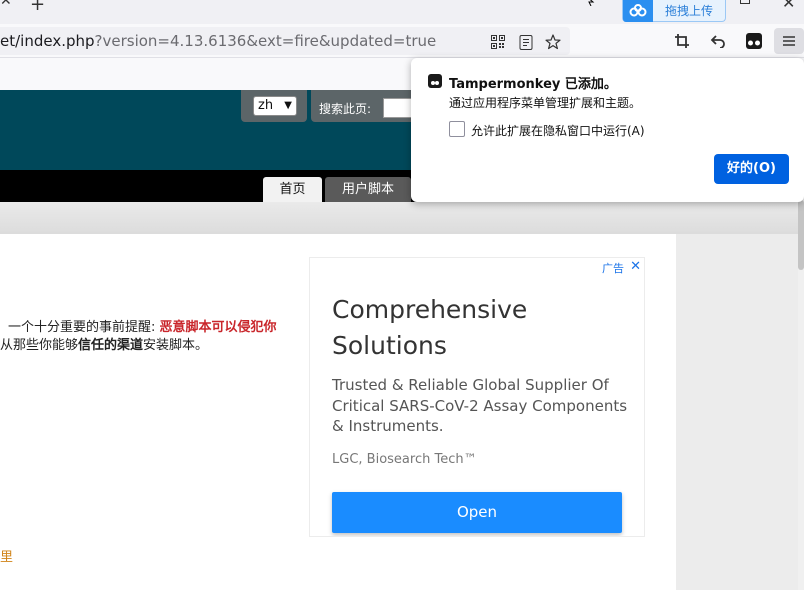 The width and height of the screenshot is (804, 590). Describe the element at coordinates (638, 11) in the screenshot. I see `baidu-cloud-icon` at that location.